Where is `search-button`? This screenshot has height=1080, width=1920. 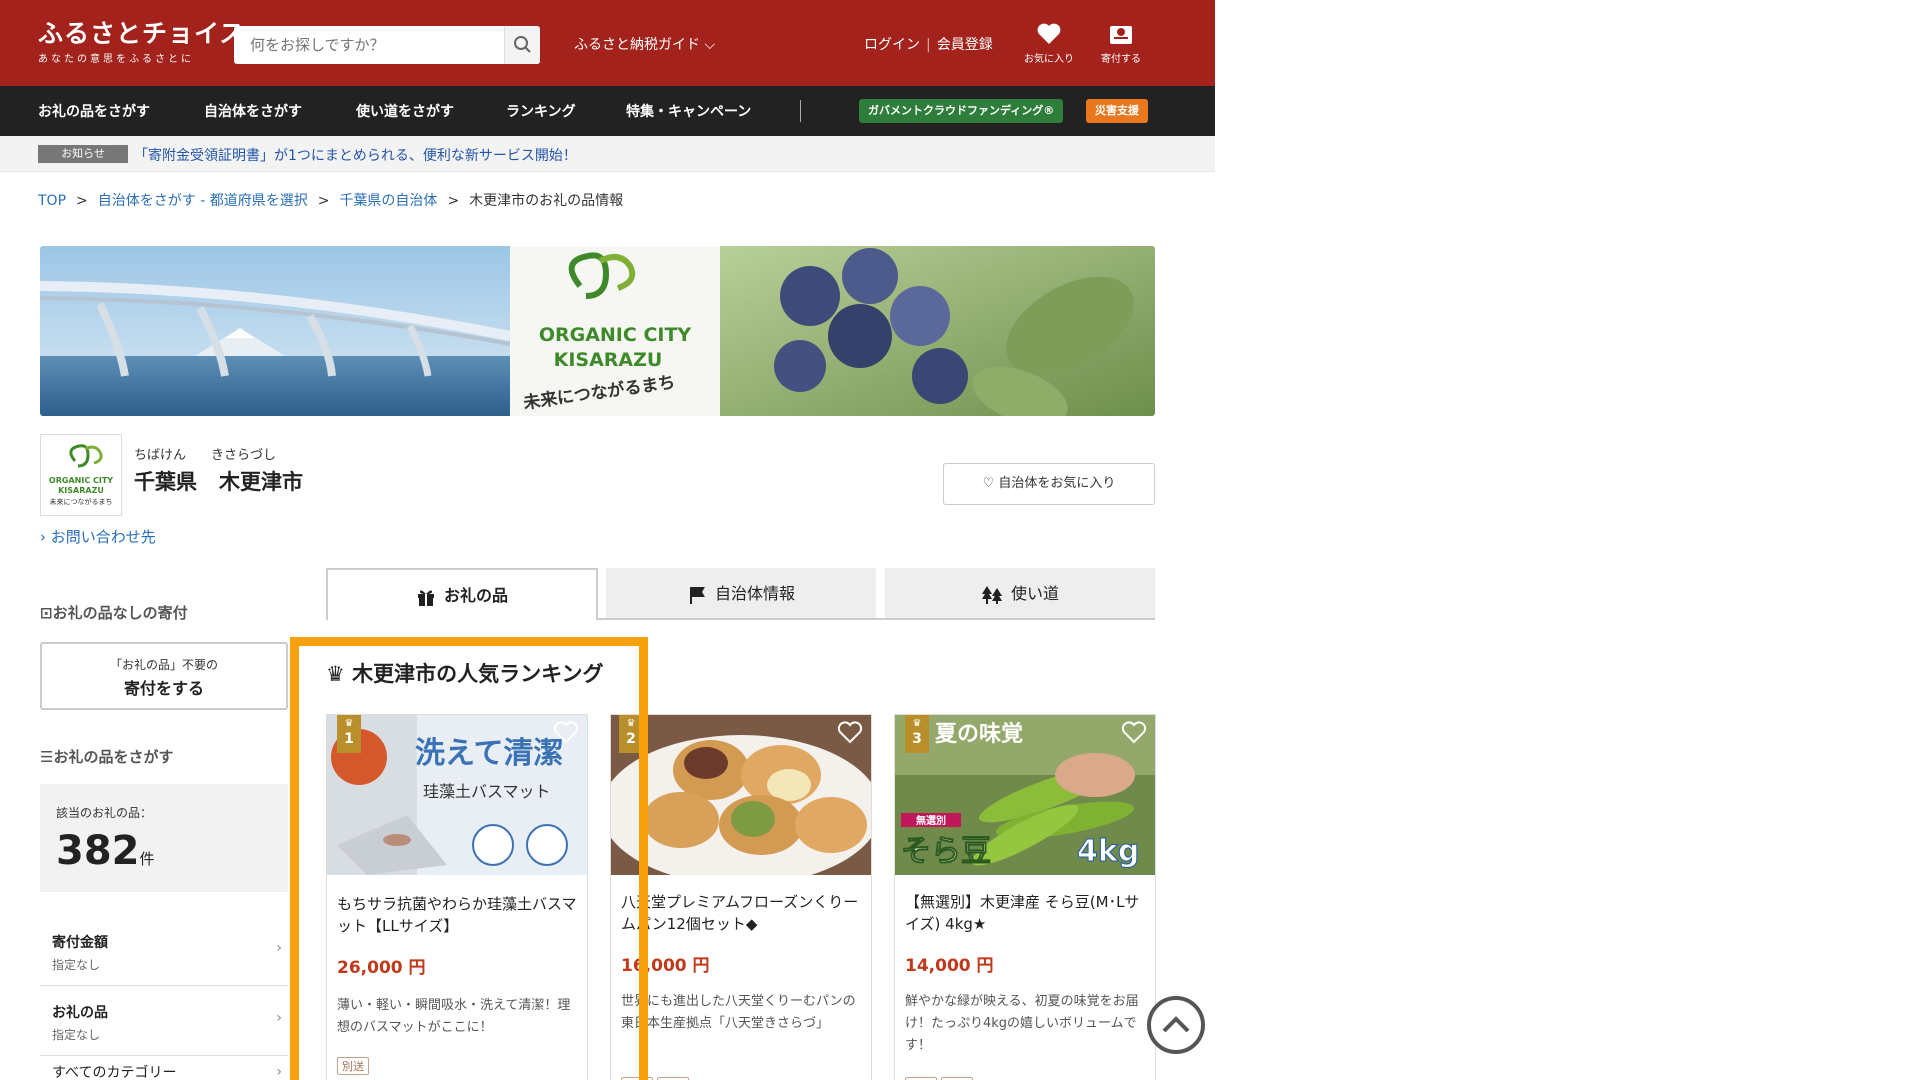 search-button is located at coordinates (522, 45).